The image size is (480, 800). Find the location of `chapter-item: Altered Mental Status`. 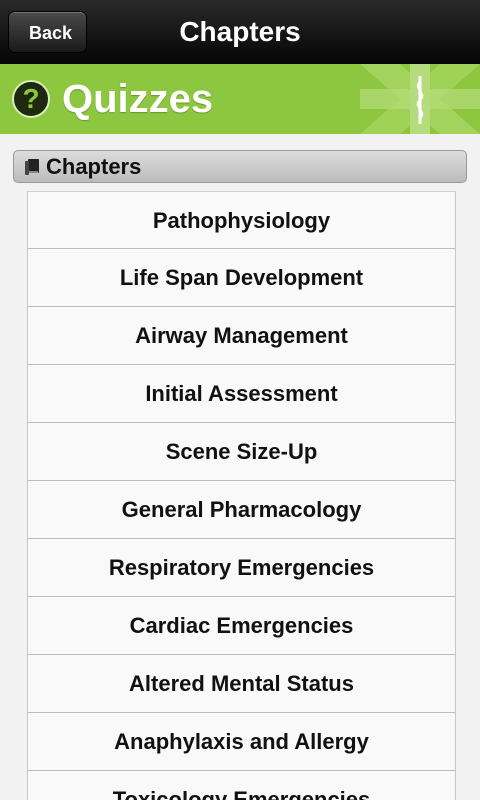

chapter-item: Altered Mental Status is located at coordinates (241, 684).